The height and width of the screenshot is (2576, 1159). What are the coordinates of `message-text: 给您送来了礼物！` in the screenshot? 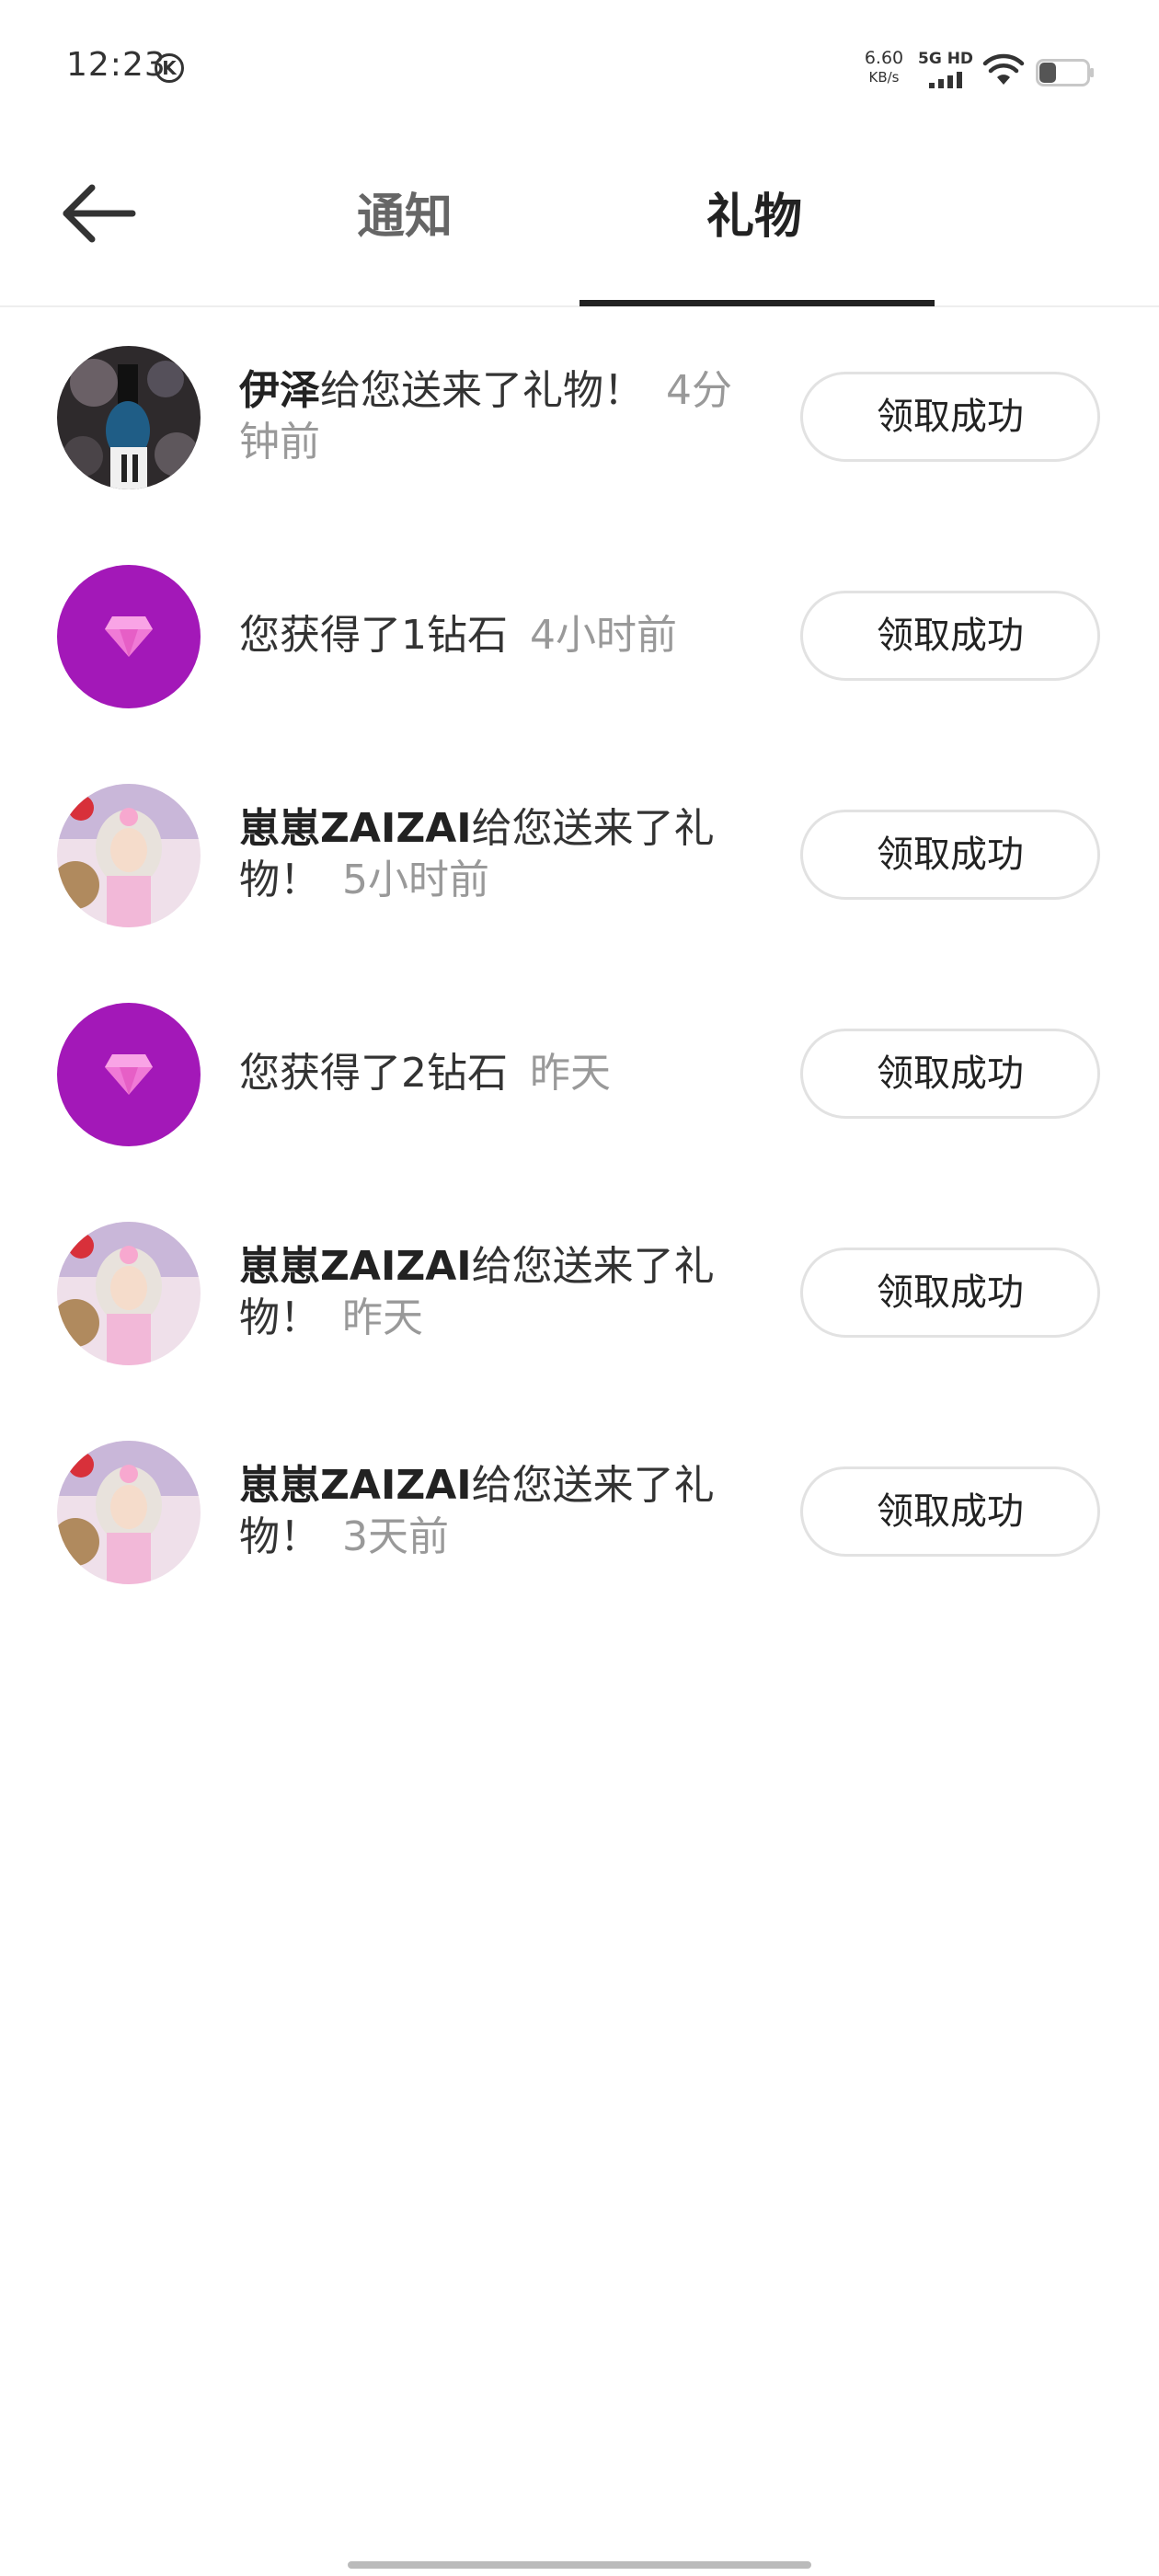 It's located at (482, 390).